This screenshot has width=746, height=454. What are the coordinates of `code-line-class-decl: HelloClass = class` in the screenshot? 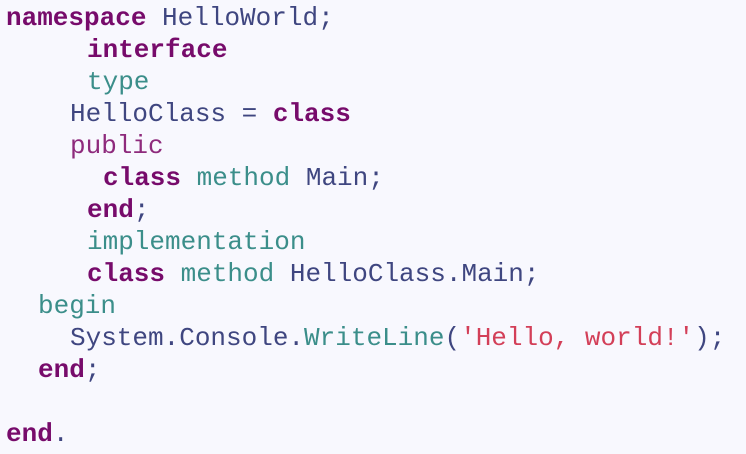 It's located at (210, 114).